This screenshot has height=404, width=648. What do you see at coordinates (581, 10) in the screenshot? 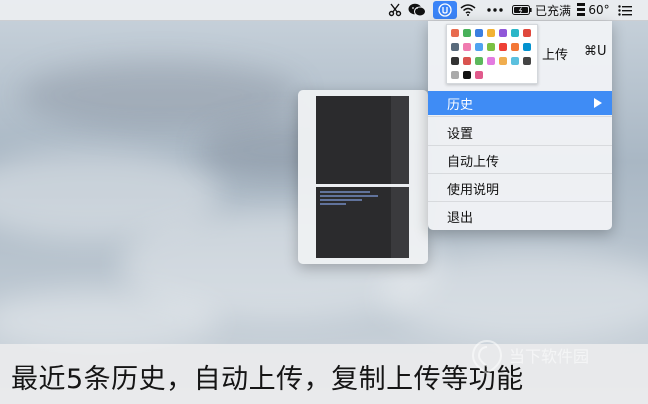
I see `weather-app-icon` at bounding box center [581, 10].